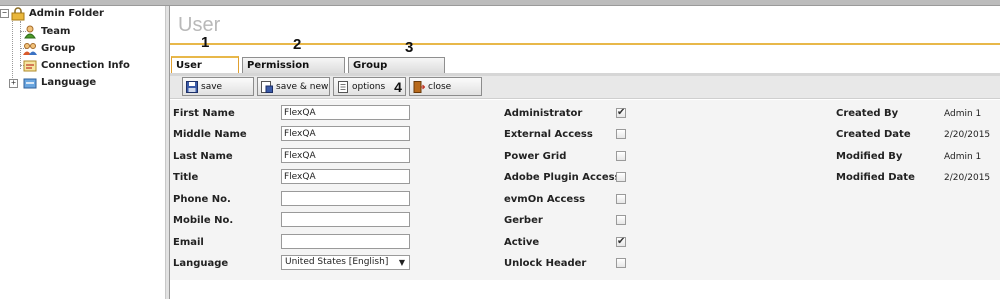  I want to click on tree-item-team: Team, so click(46, 31).